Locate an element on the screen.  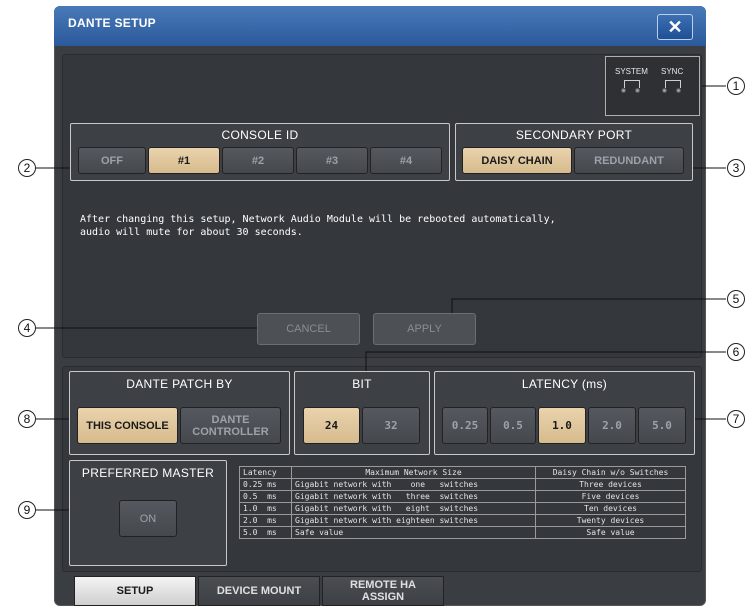
callout-4: 4 is located at coordinates (27, 328).